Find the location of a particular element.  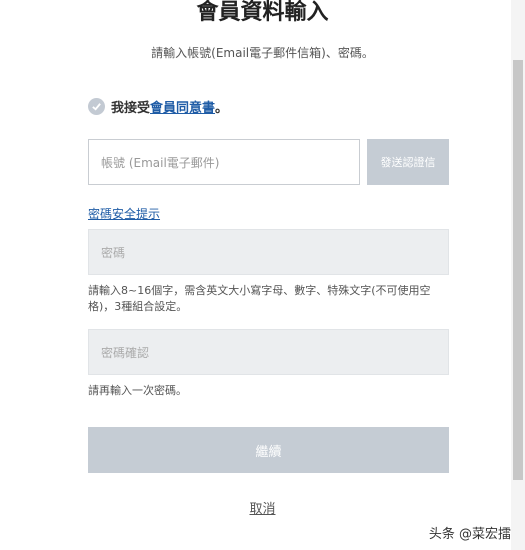

password-placeholder: 密碼 is located at coordinates (113, 252).